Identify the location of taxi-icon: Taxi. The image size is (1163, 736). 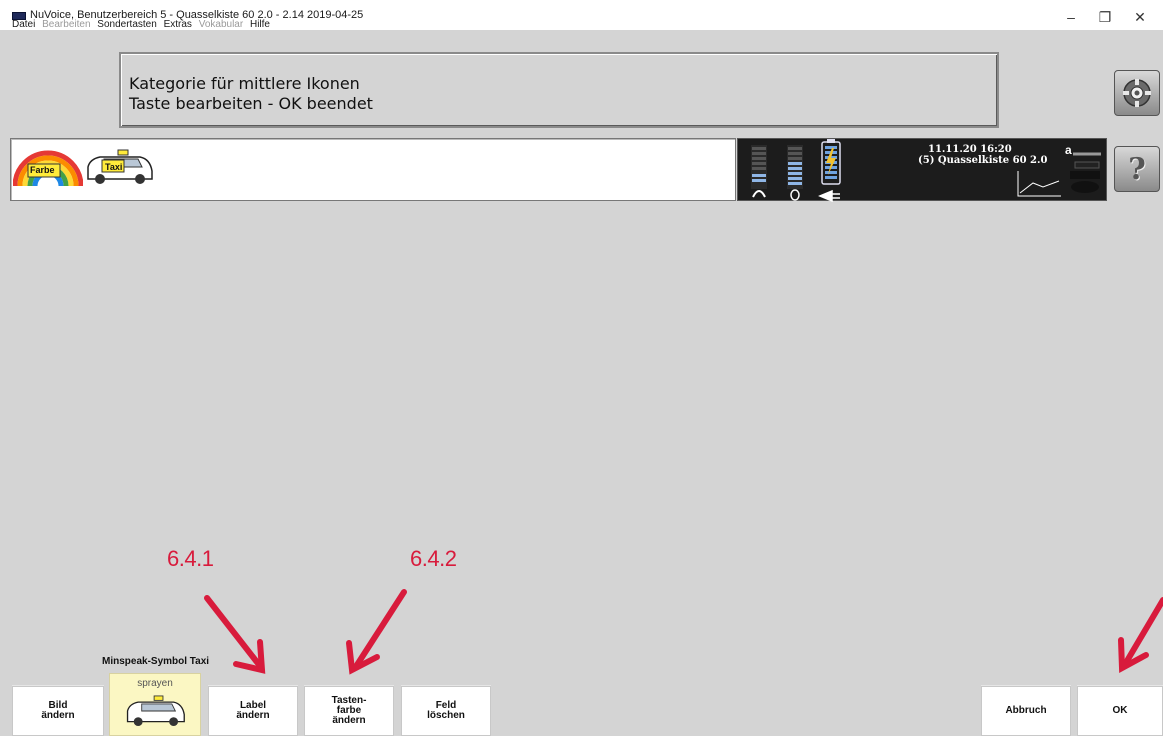
(119, 169).